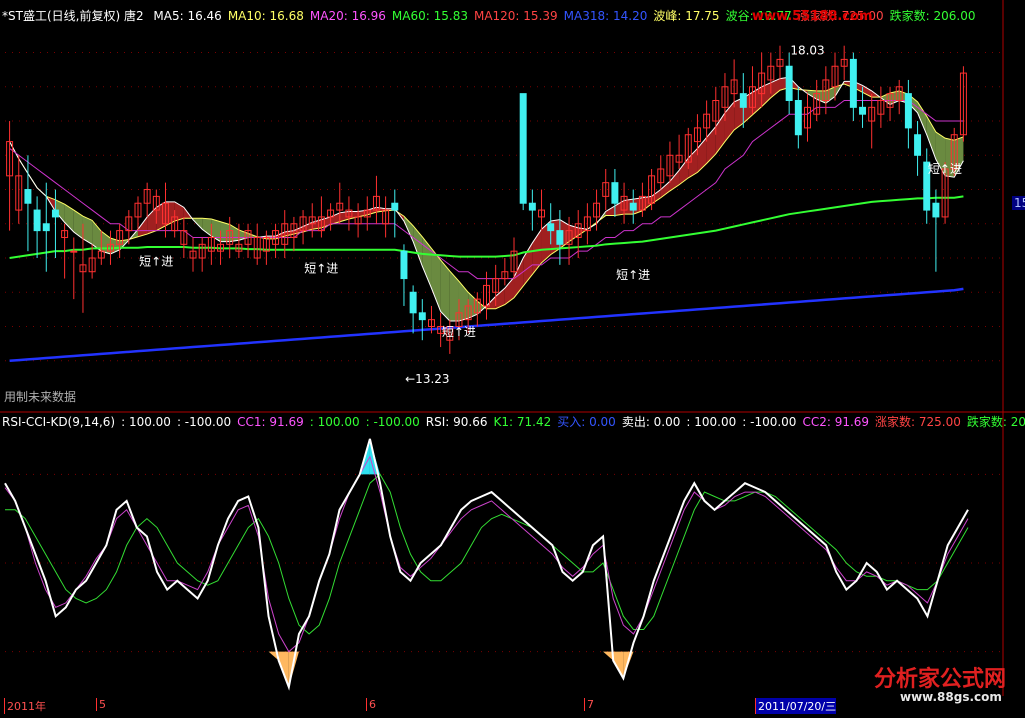 Image resolution: width=1025 pixels, height=718 pixels. Describe the element at coordinates (515, 16) in the screenshot. I see `ma-value-4: MA120: 15.39` at that location.